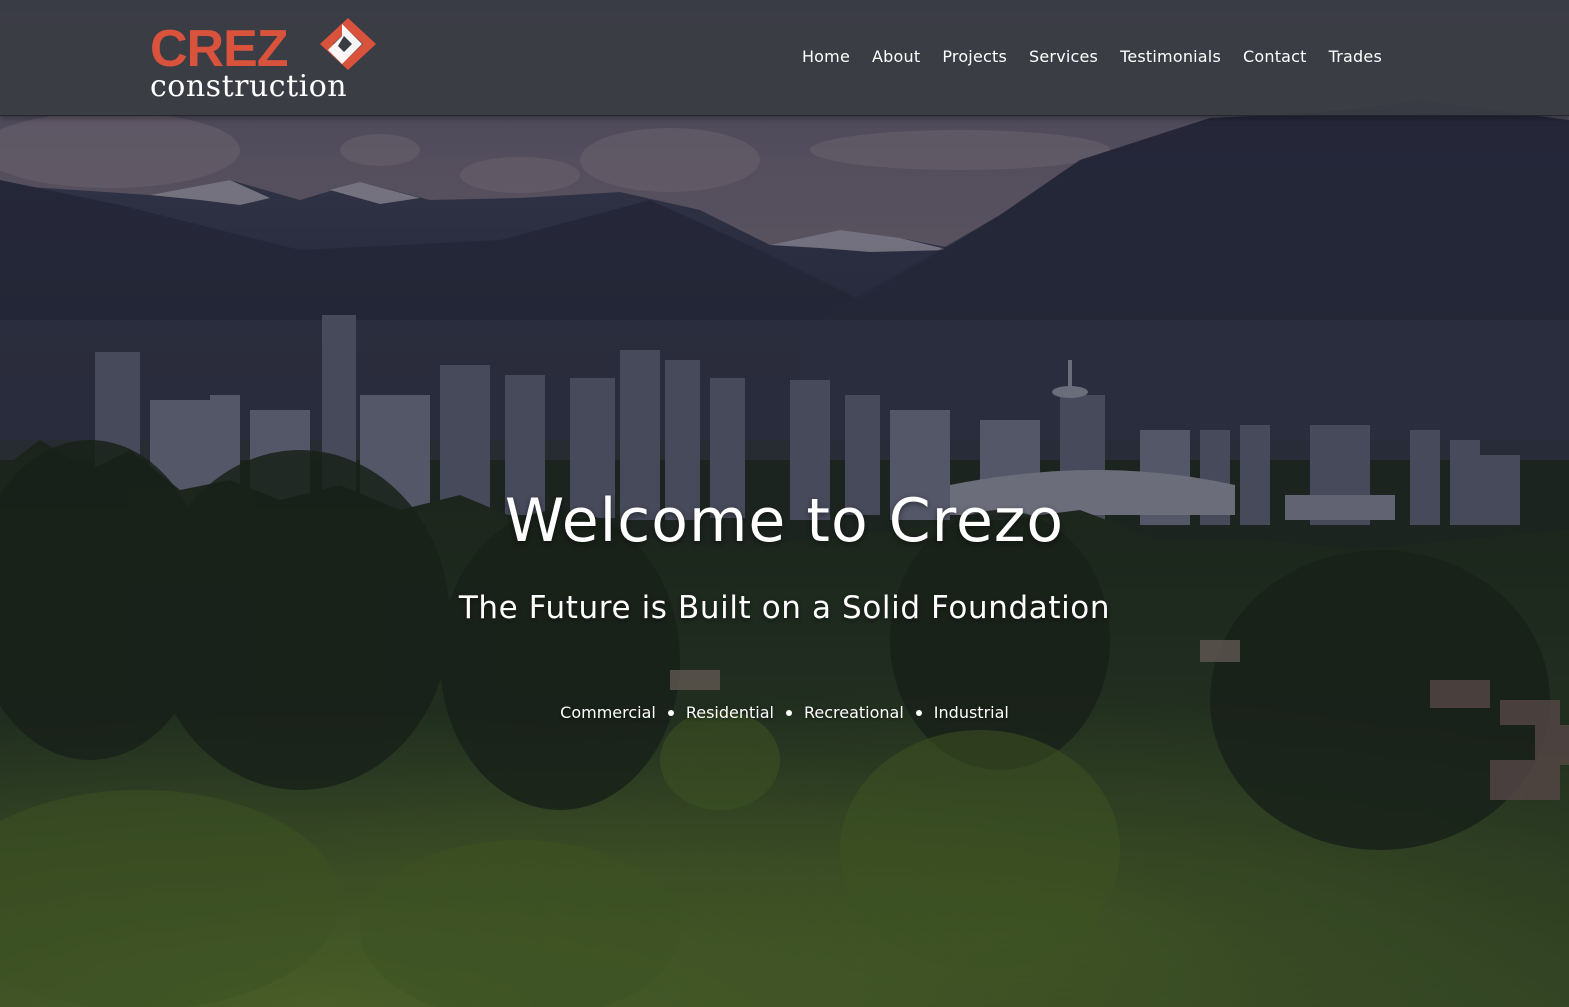 This screenshot has width=1569, height=1007. I want to click on sector-residential: Residential, so click(729, 712).